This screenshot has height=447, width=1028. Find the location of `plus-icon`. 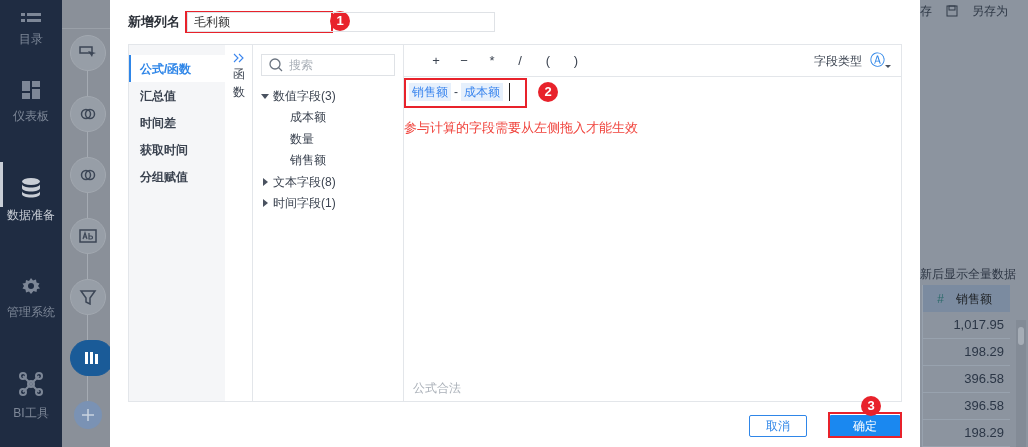

plus-icon is located at coordinates (88, 415).